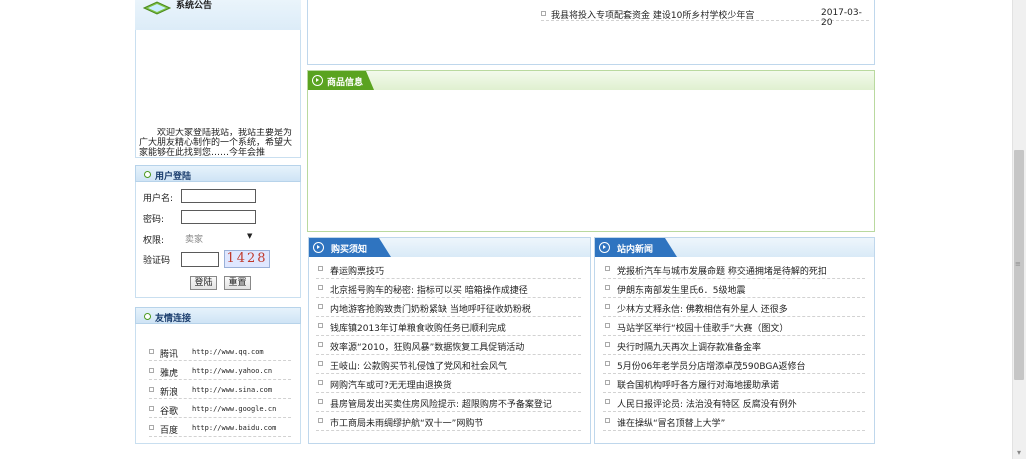  What do you see at coordinates (234, 428) in the screenshot?
I see `link-url: http://www.baidu.com` at bounding box center [234, 428].